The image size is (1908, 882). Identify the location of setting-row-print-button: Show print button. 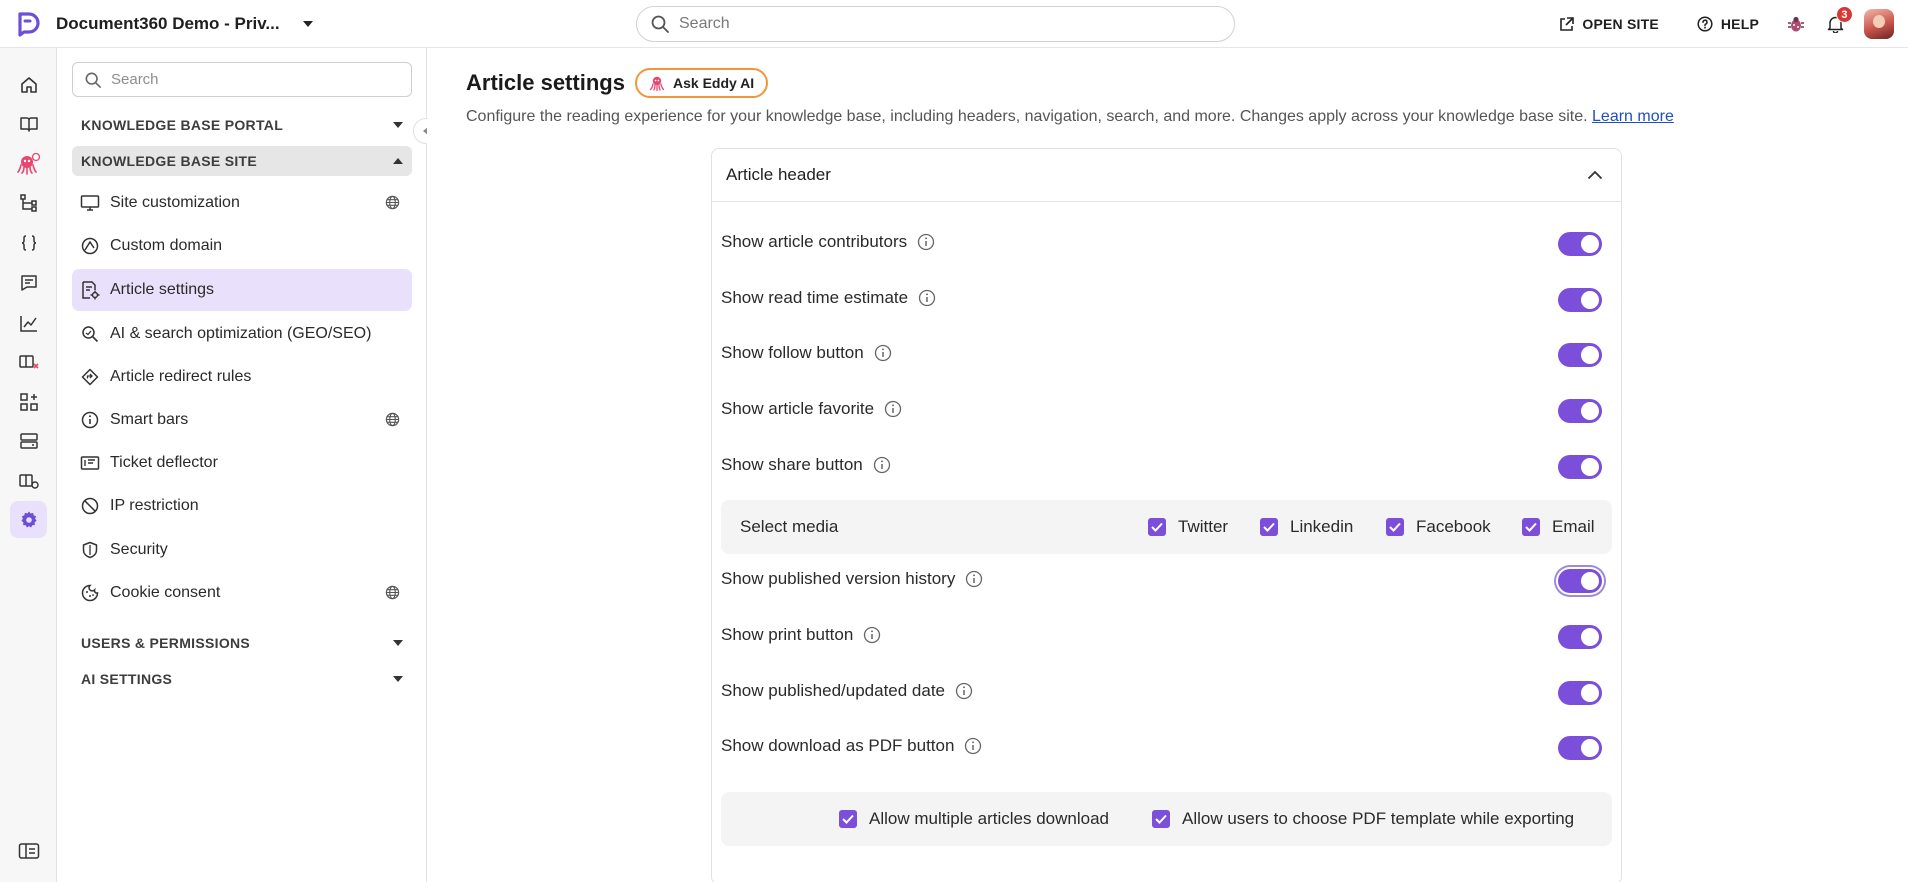
(1166, 635).